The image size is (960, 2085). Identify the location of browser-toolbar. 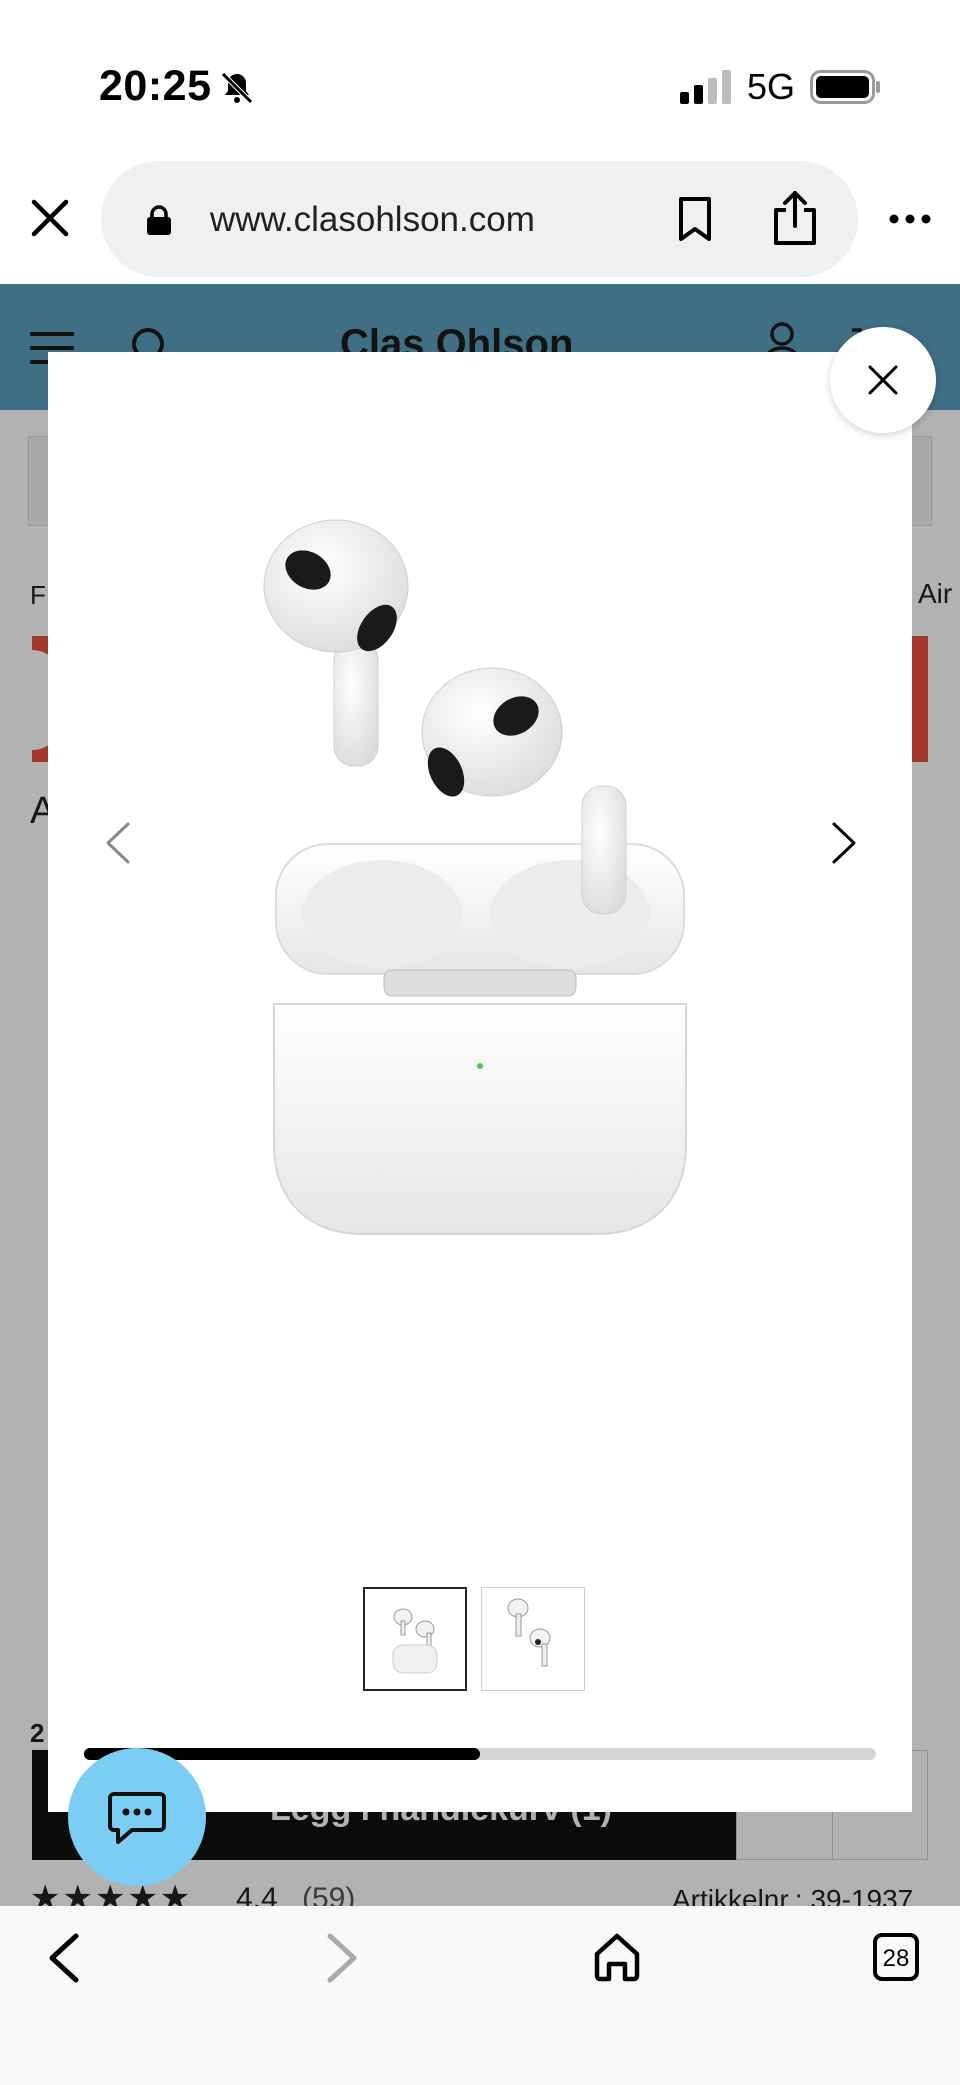
(480, 1995).